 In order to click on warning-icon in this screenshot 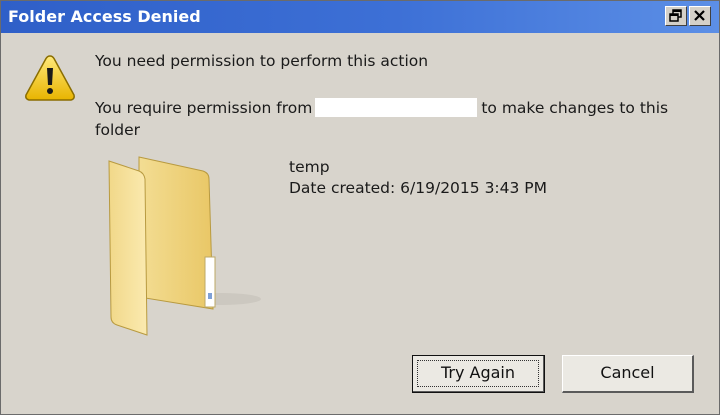, I will do `click(50, 78)`.